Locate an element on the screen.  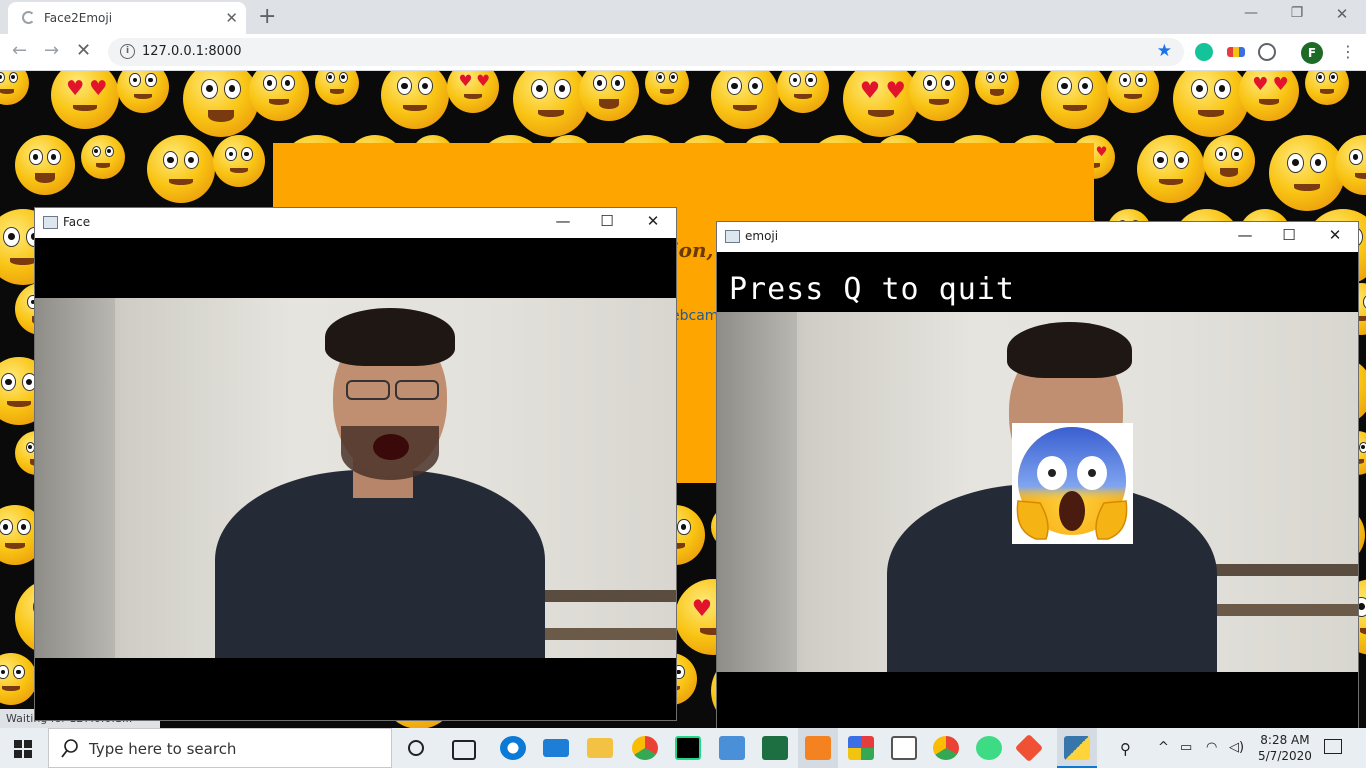
press-q-text: Press Q to quit is located at coordinates (872, 289).